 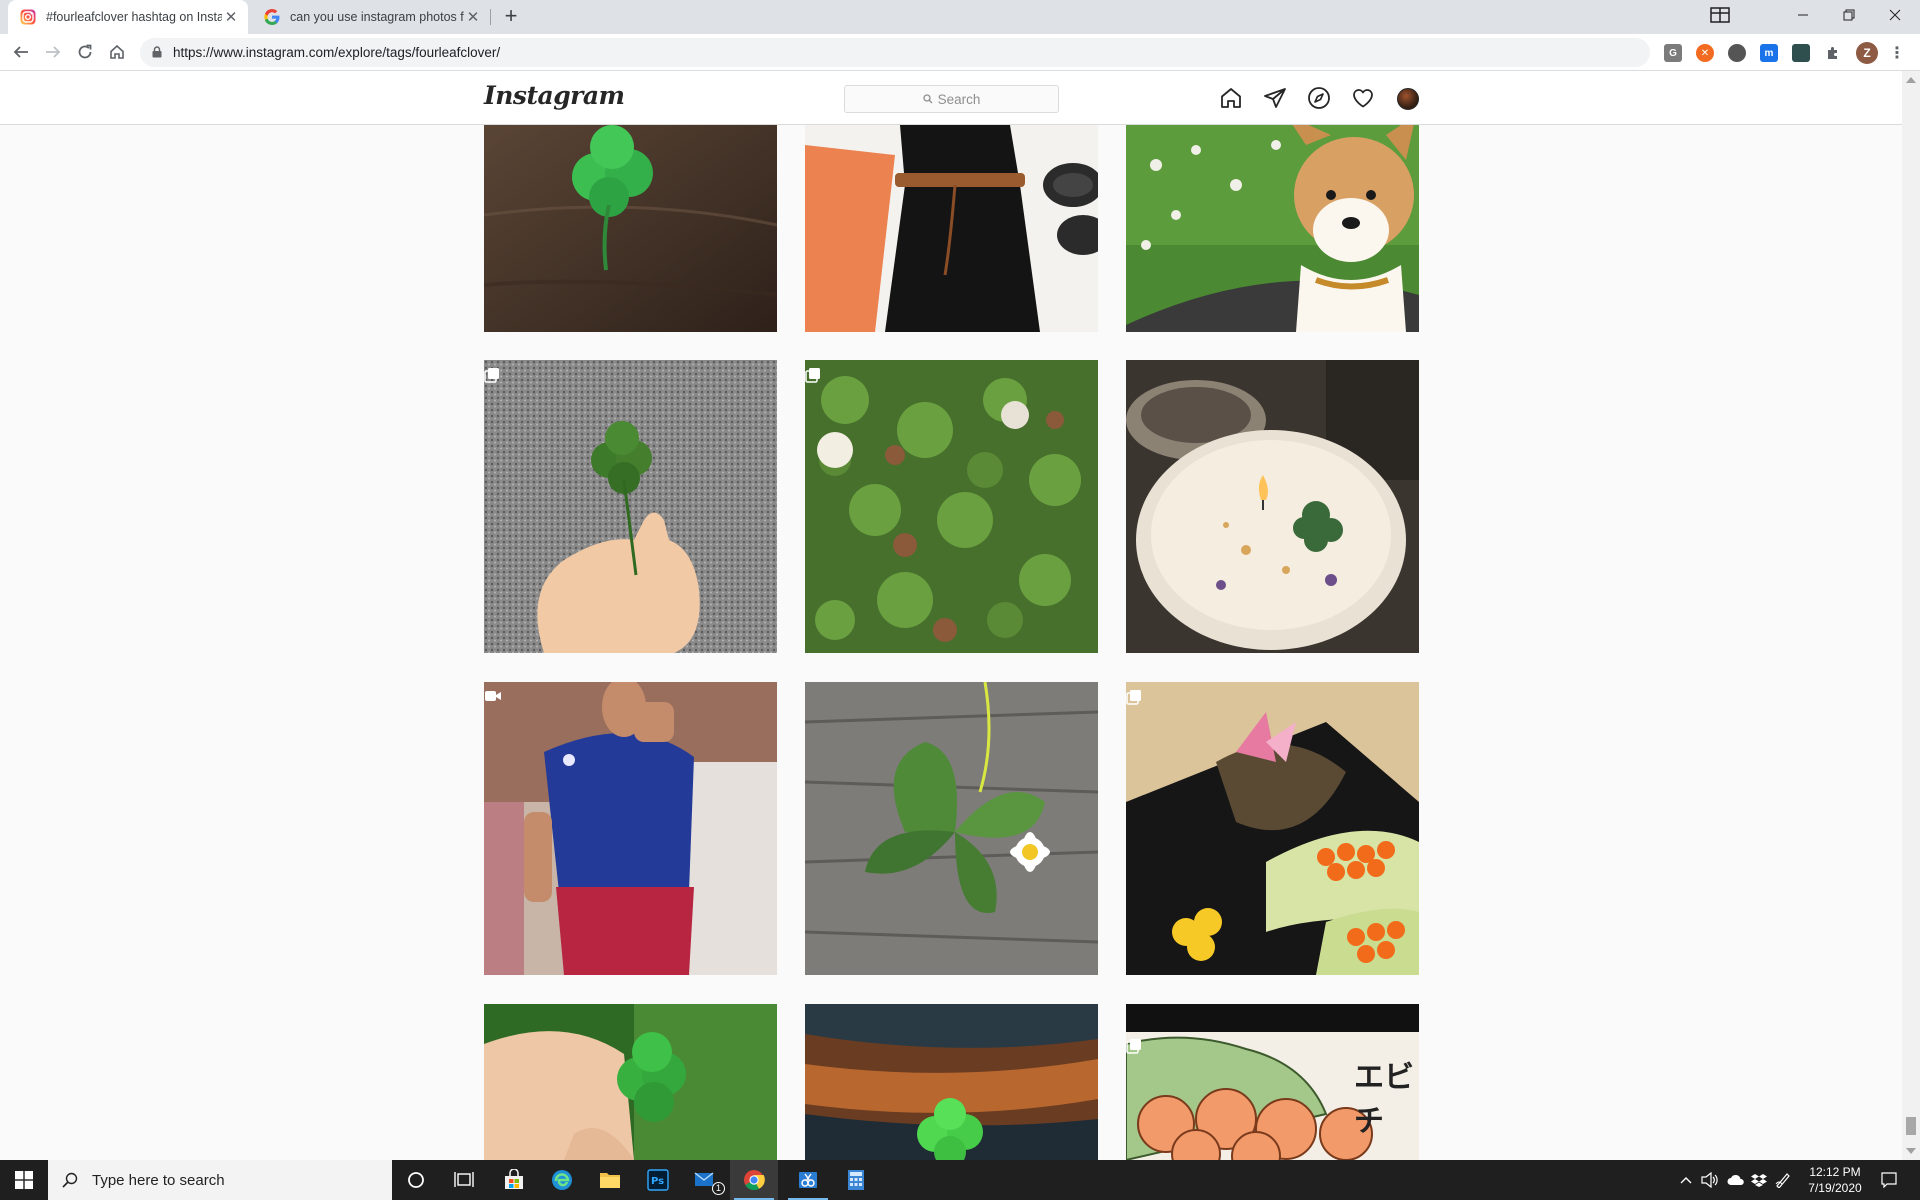 What do you see at coordinates (157, 52) in the screenshot?
I see `lock-icon` at bounding box center [157, 52].